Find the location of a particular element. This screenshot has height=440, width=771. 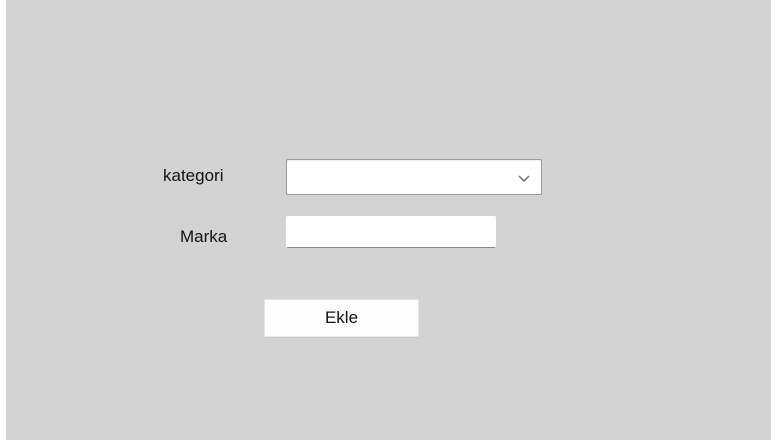

kategori-label: kategori is located at coordinates (193, 175).